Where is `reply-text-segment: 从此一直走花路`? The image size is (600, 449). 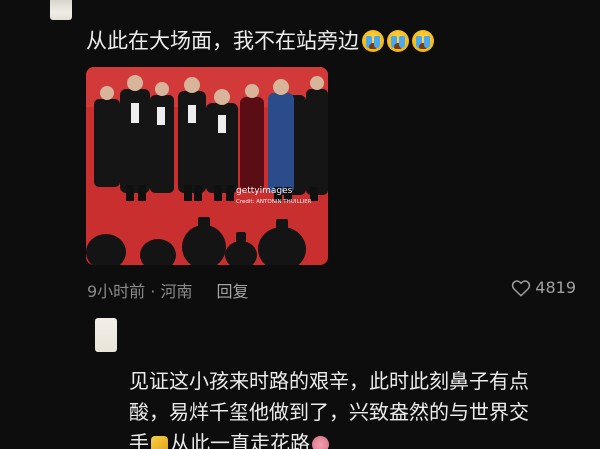
reply-text-segment: 从此一直走花路 is located at coordinates (240, 440).